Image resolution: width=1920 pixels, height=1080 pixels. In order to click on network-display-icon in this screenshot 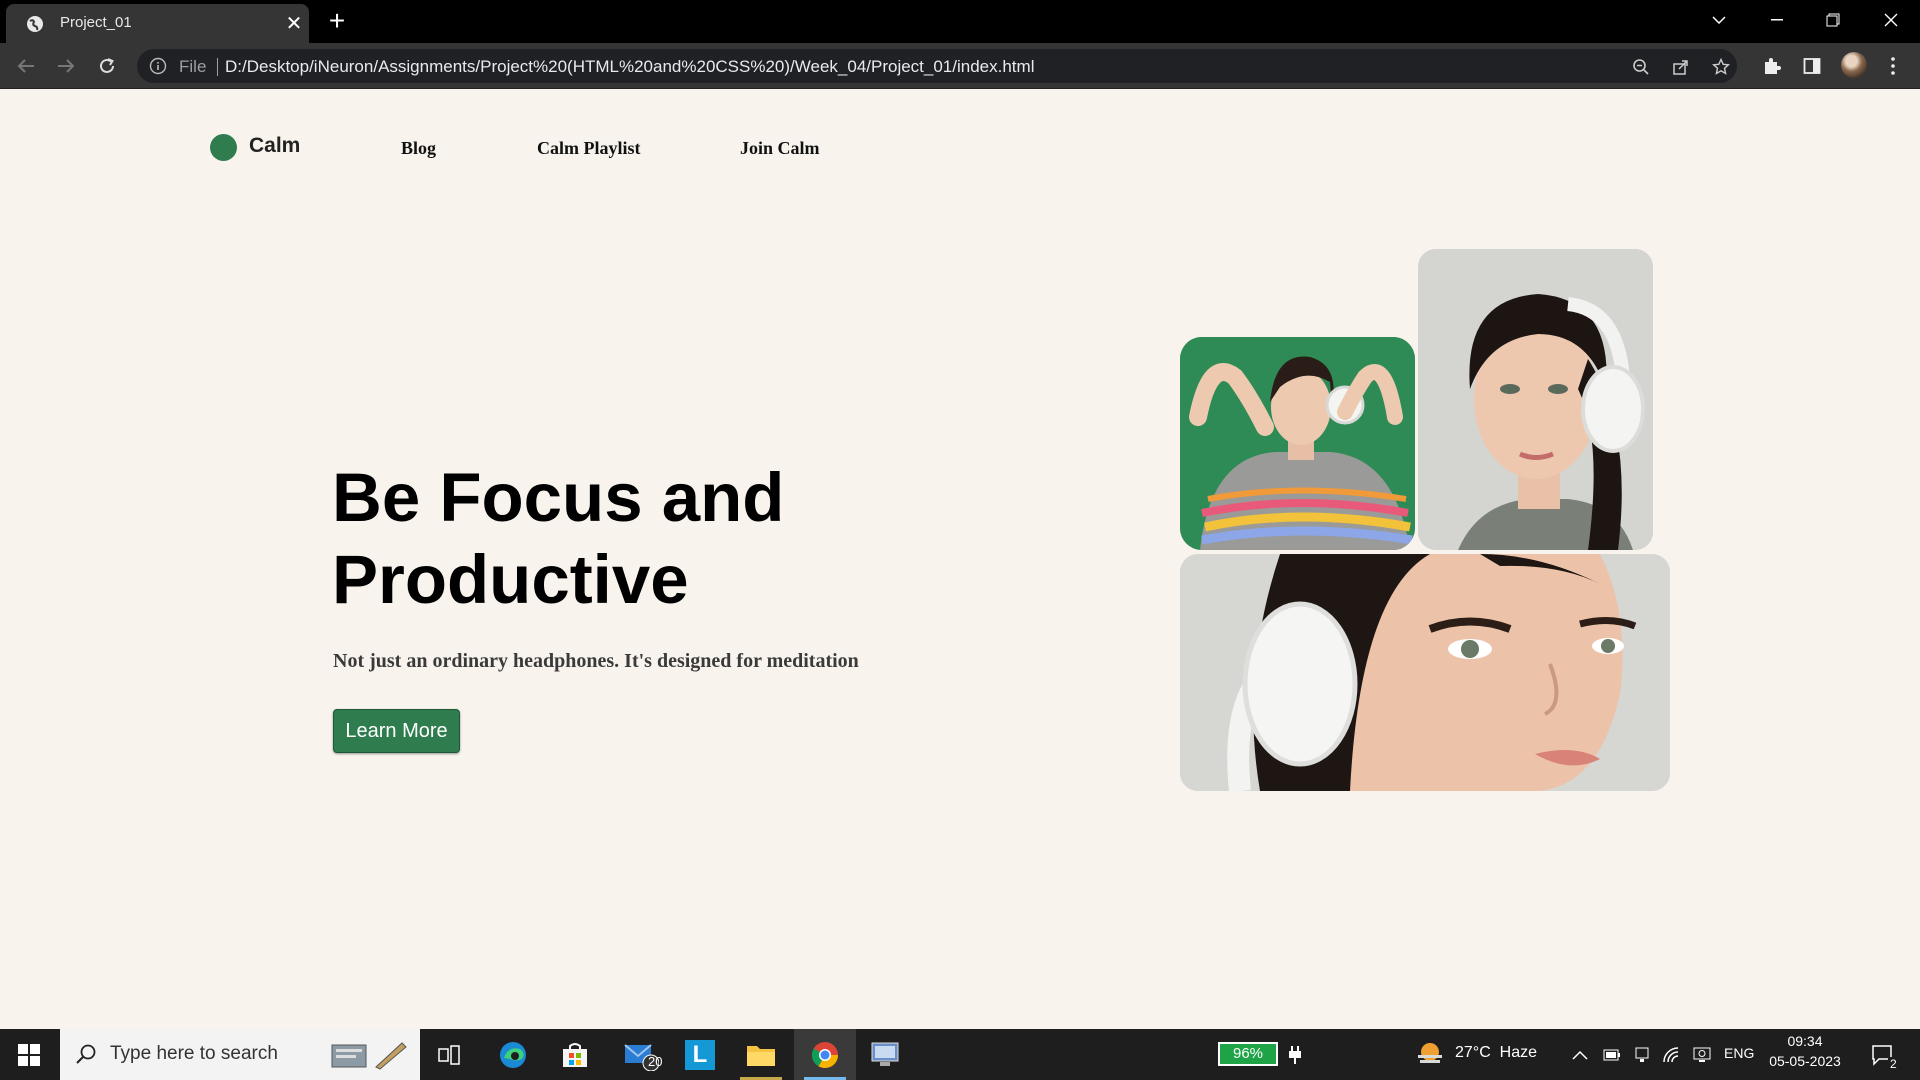, I will do `click(1702, 1055)`.